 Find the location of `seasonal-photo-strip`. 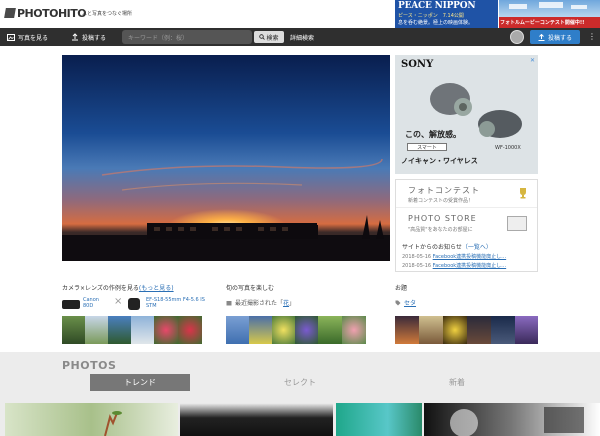

seasonal-photo-strip is located at coordinates (296, 330).